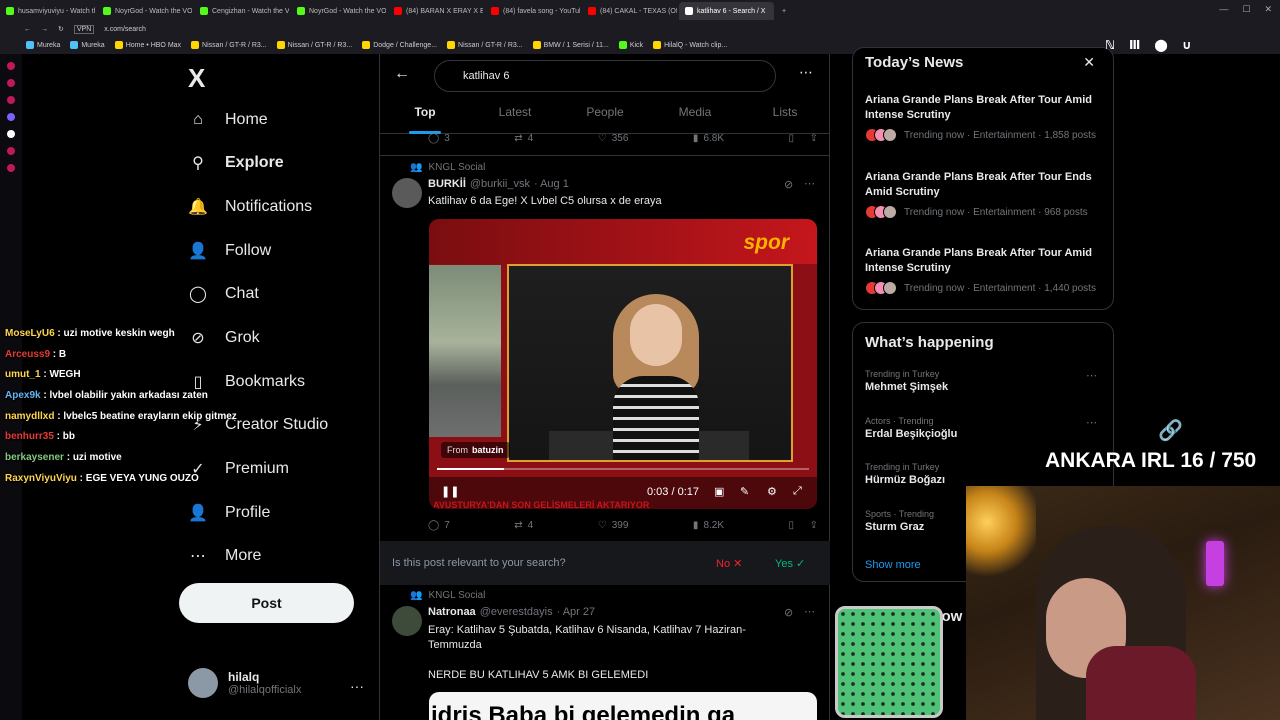 The image size is (1280, 720). I want to click on sidebar-item-notifications: 🔔 Notifications, so click(249, 207).